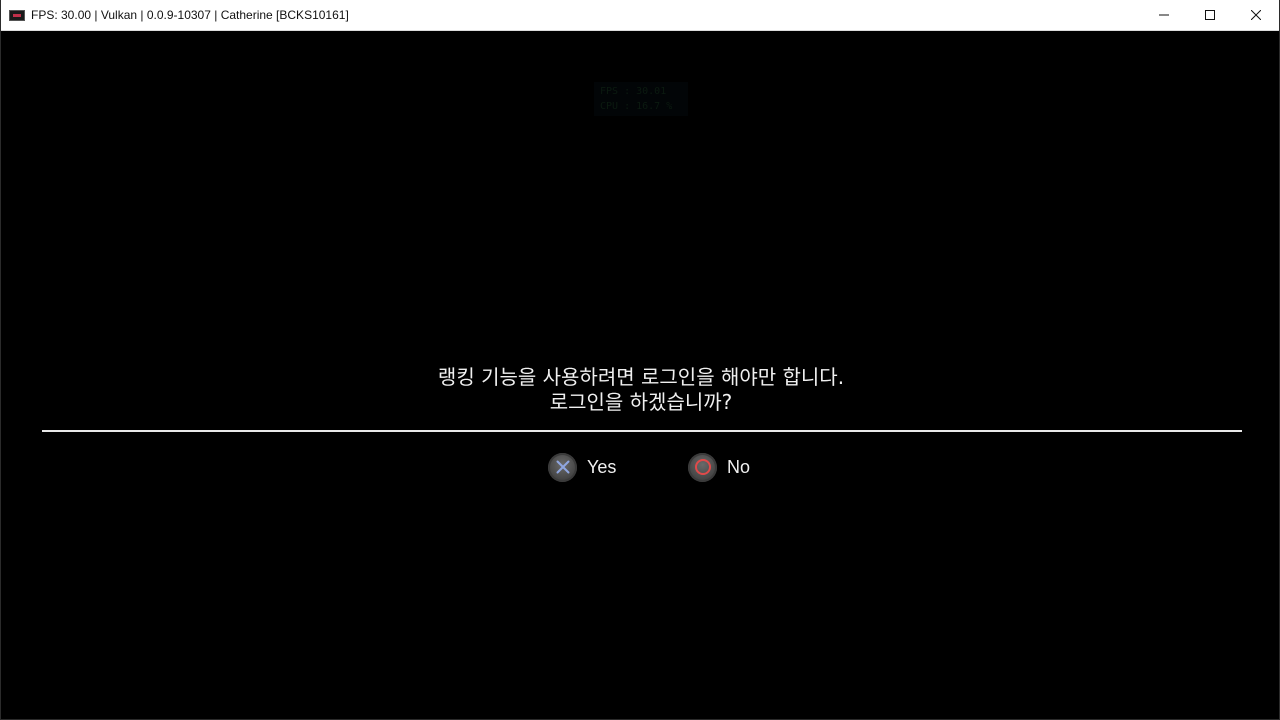  I want to click on cpu-readout: CPU : 16.7 %, so click(636, 106).